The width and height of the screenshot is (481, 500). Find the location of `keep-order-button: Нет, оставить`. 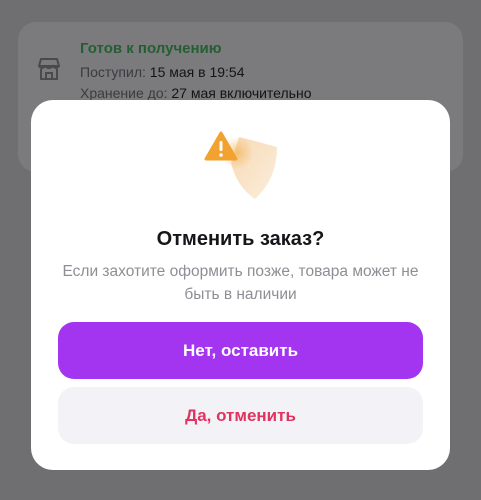

keep-order-button: Нет, оставить is located at coordinates (240, 350).